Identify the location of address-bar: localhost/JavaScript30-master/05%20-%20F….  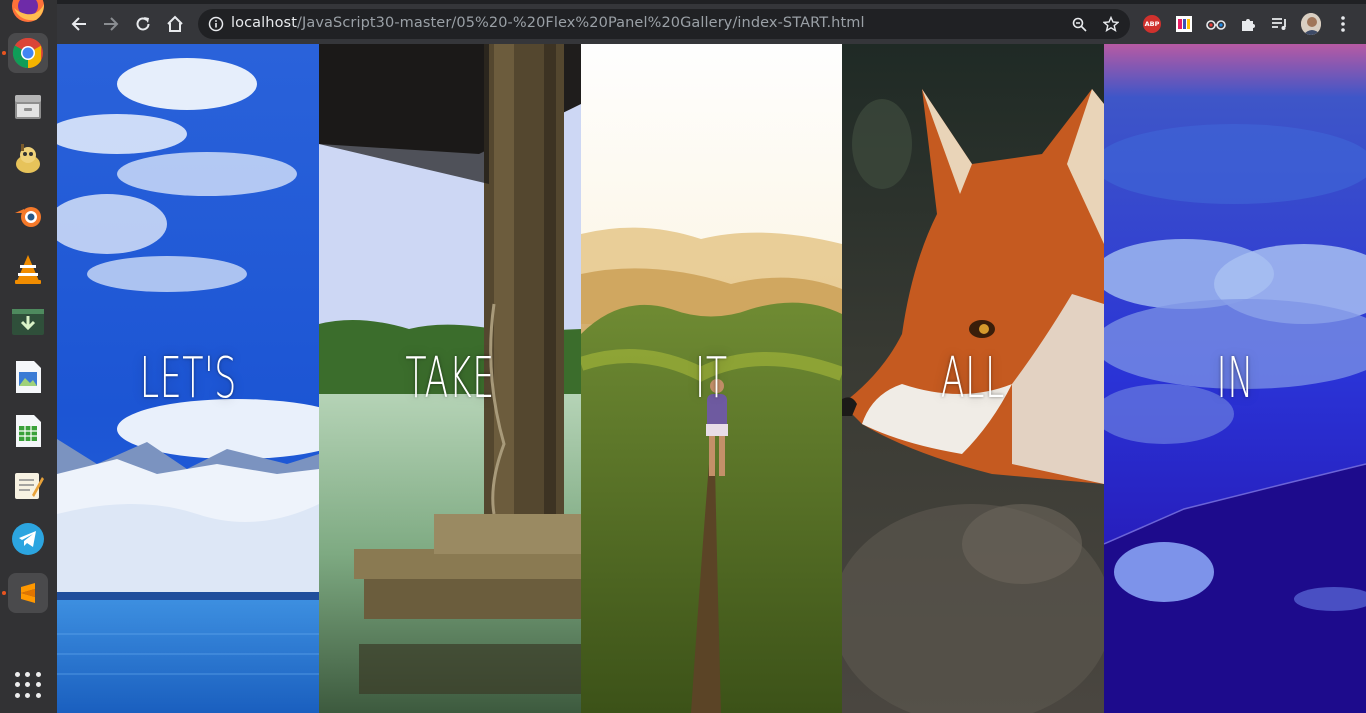
(664, 24).